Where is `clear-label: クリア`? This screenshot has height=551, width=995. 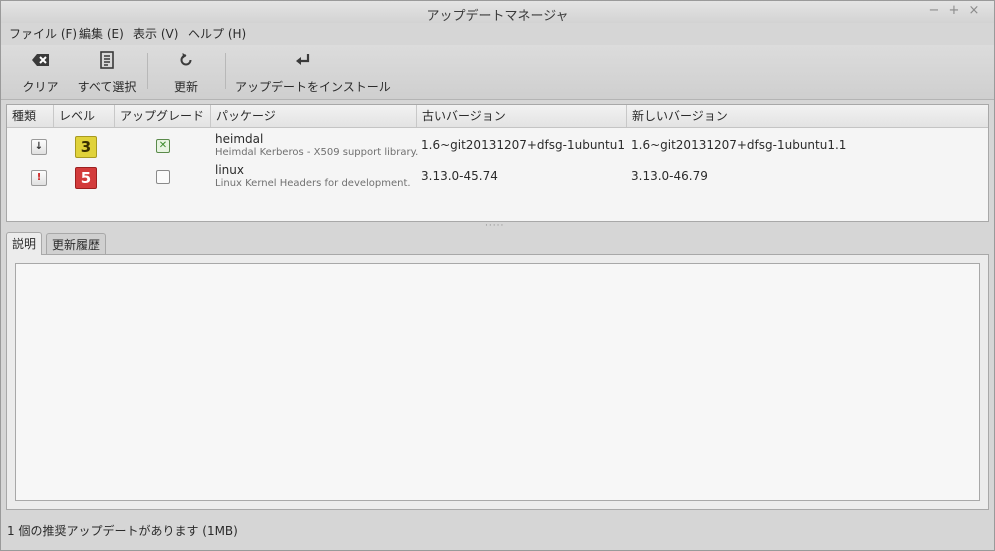
clear-label: クリア is located at coordinates (40, 87).